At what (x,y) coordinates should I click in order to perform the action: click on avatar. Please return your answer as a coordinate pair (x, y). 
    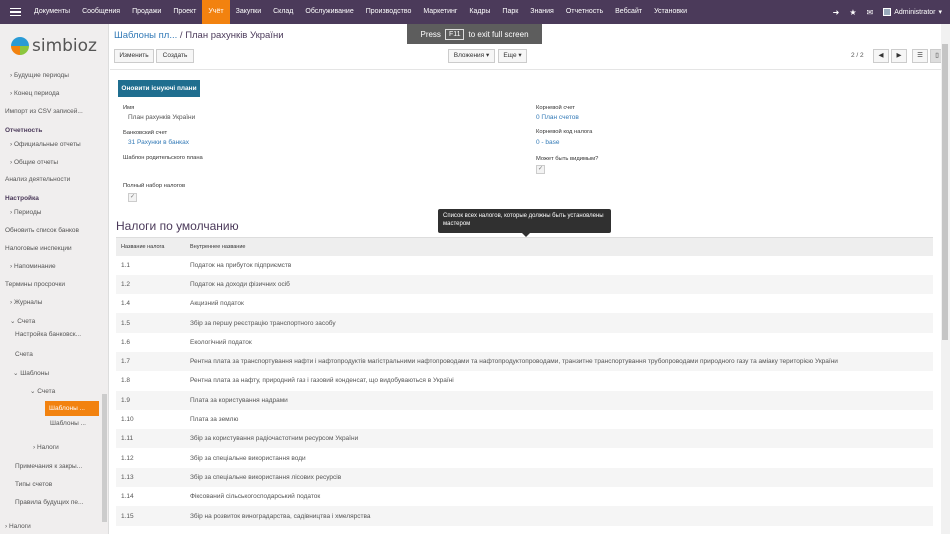
    Looking at the image, I should click on (887, 12).